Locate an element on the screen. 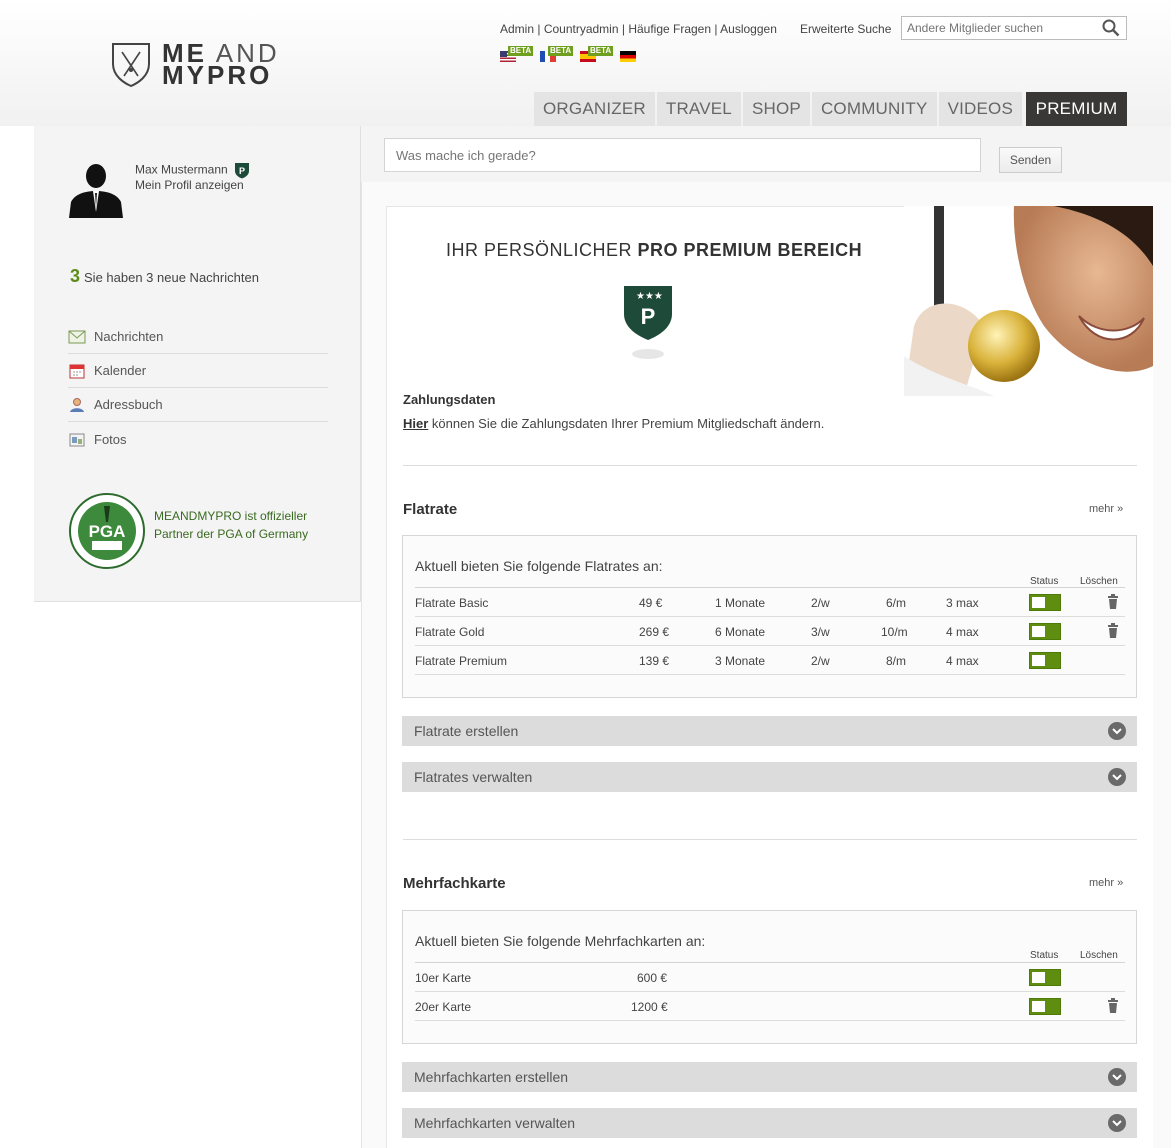 This screenshot has height=1148, width=1171. logo: ME AND MYPRO is located at coordinates (195, 64).